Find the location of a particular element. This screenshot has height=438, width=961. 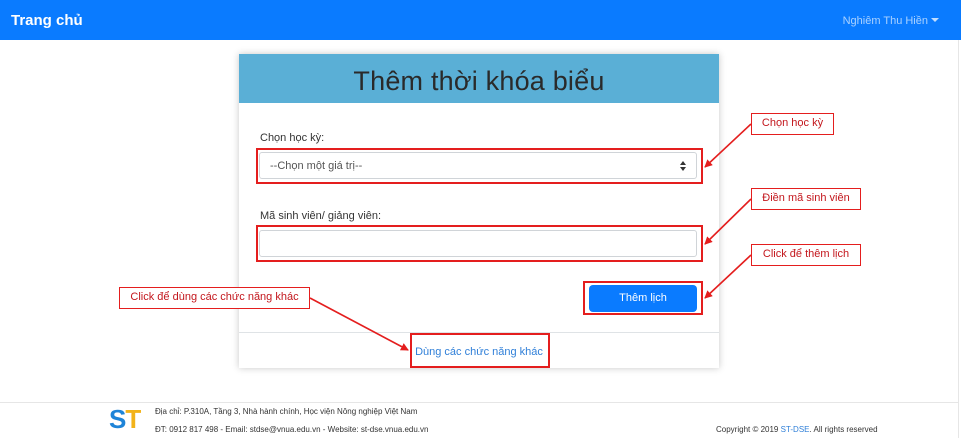

link-highlight-box is located at coordinates (480, 350).